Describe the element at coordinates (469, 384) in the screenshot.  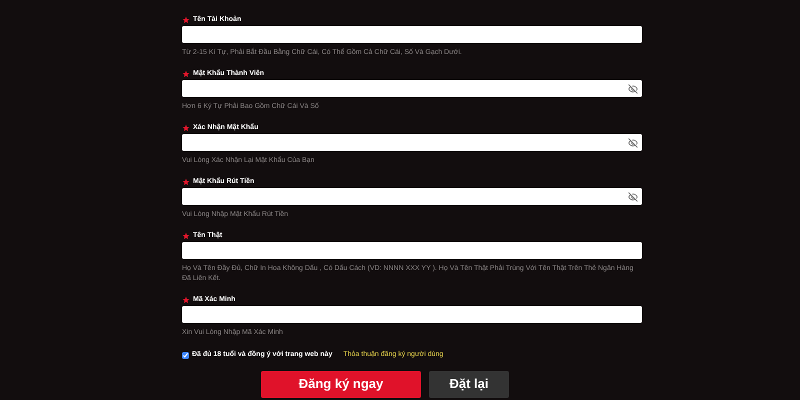
I see `reset-button: Đặt lại` at that location.